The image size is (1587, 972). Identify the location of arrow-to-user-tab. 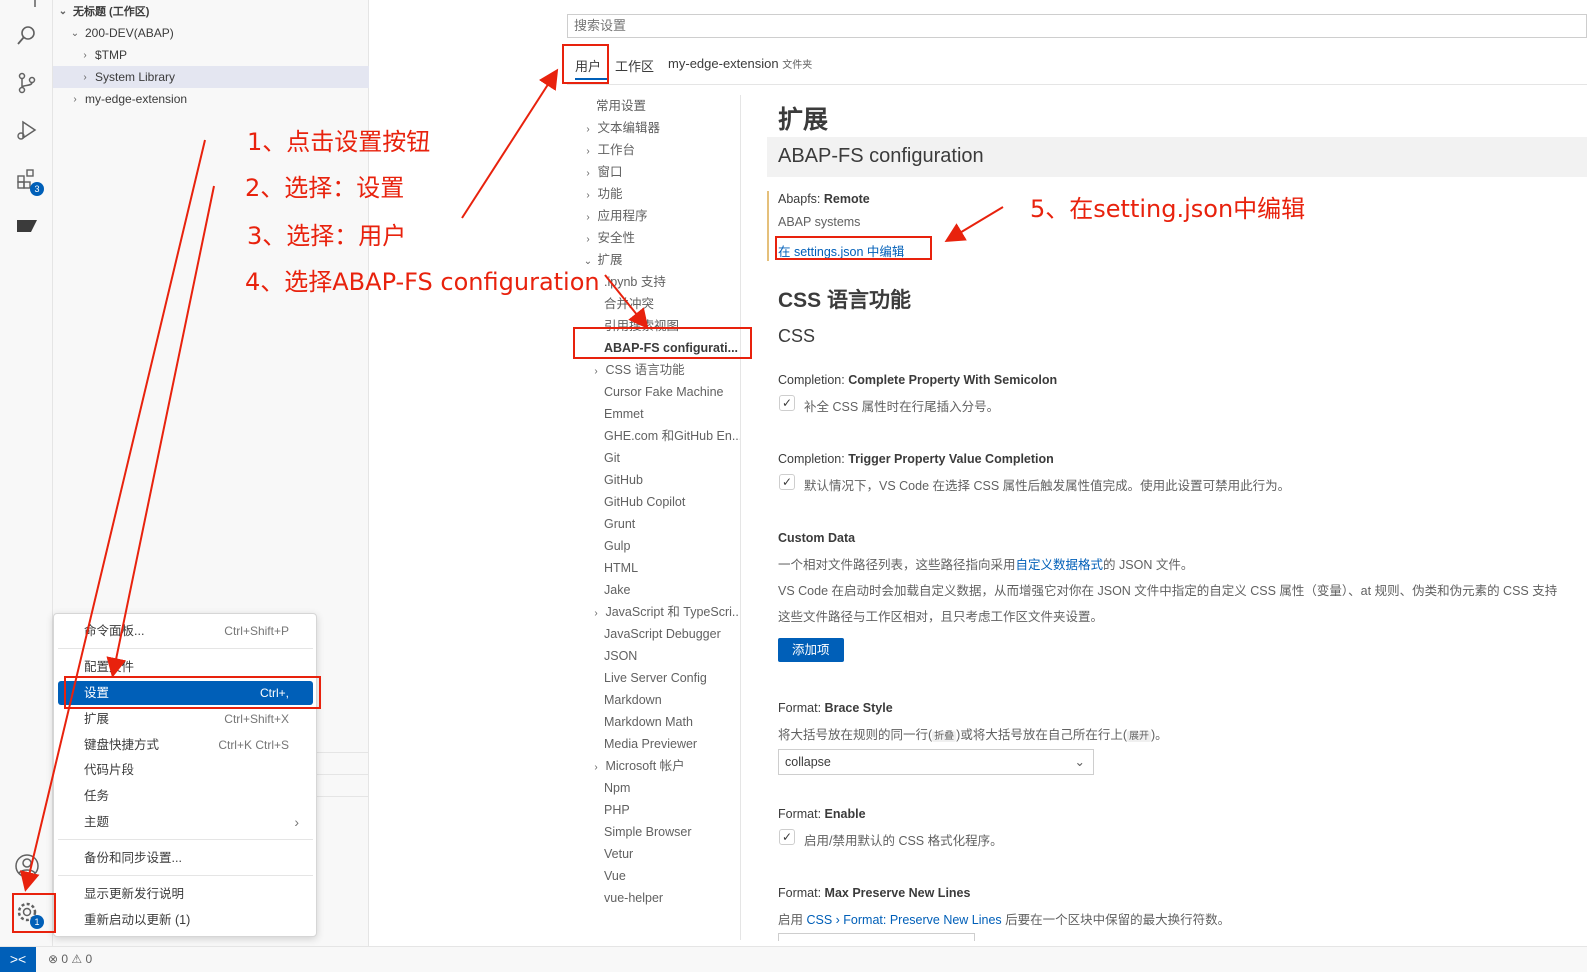
(510, 143).